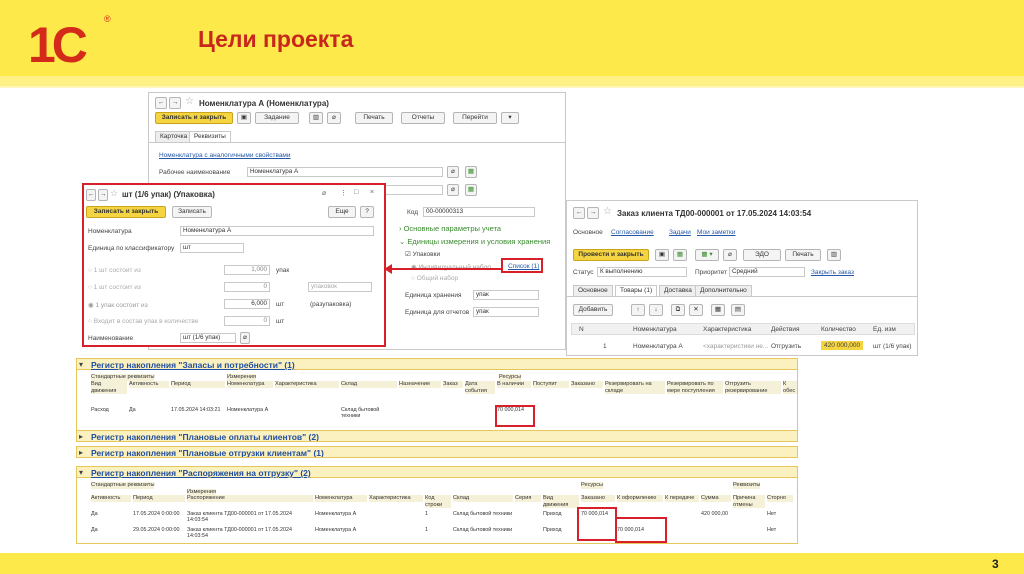  Describe the element at coordinates (114, 193) in the screenshot. I see `pkg-star-icon: ☆` at that location.